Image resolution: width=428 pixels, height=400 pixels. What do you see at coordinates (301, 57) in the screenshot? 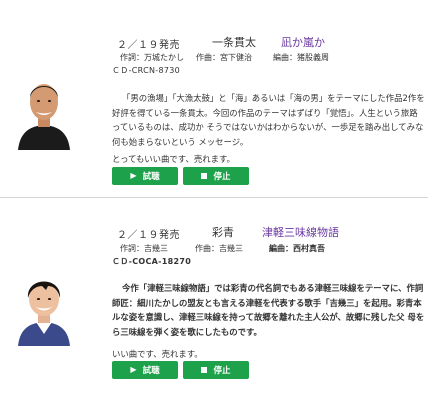
I see `arranger: 編曲：猪股義周` at bounding box center [301, 57].